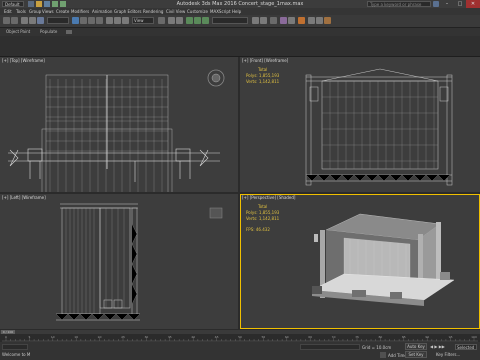 The image size is (480, 360). Describe the element at coordinates (383, 259) in the screenshot. I see `perspective-stage-shaded` at that location.